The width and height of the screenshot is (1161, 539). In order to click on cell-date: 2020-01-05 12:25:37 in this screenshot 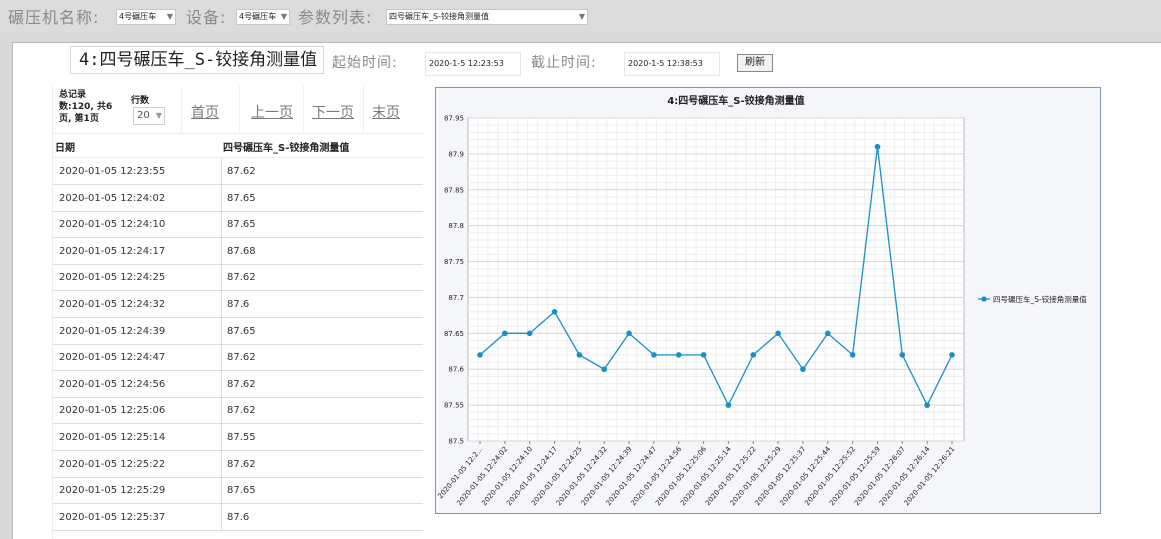, I will do `click(112, 517)`.